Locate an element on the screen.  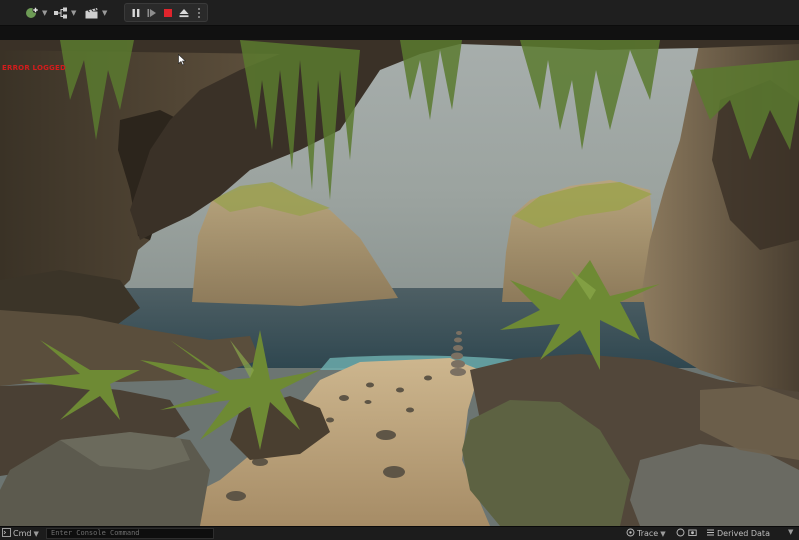
trace-label: Trace is located at coordinates (648, 533).